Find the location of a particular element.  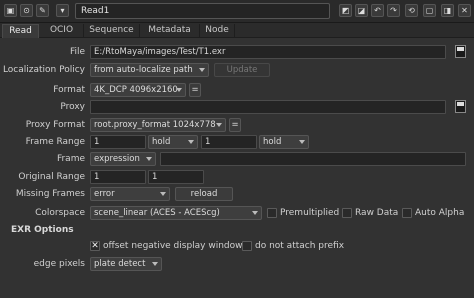

float-panel-icon: ▾ is located at coordinates (62, 10).